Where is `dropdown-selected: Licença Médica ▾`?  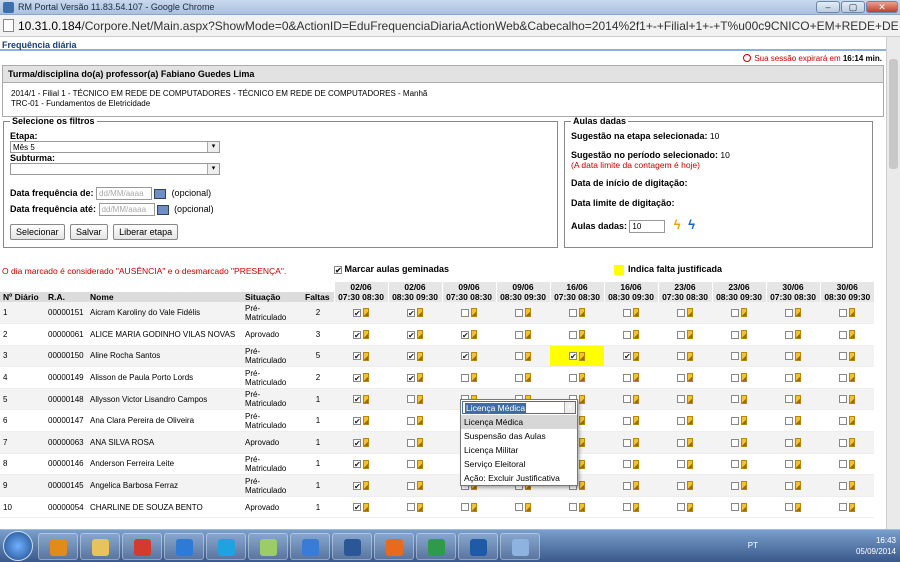 dropdown-selected: Licença Médica ▾ is located at coordinates (519, 407).